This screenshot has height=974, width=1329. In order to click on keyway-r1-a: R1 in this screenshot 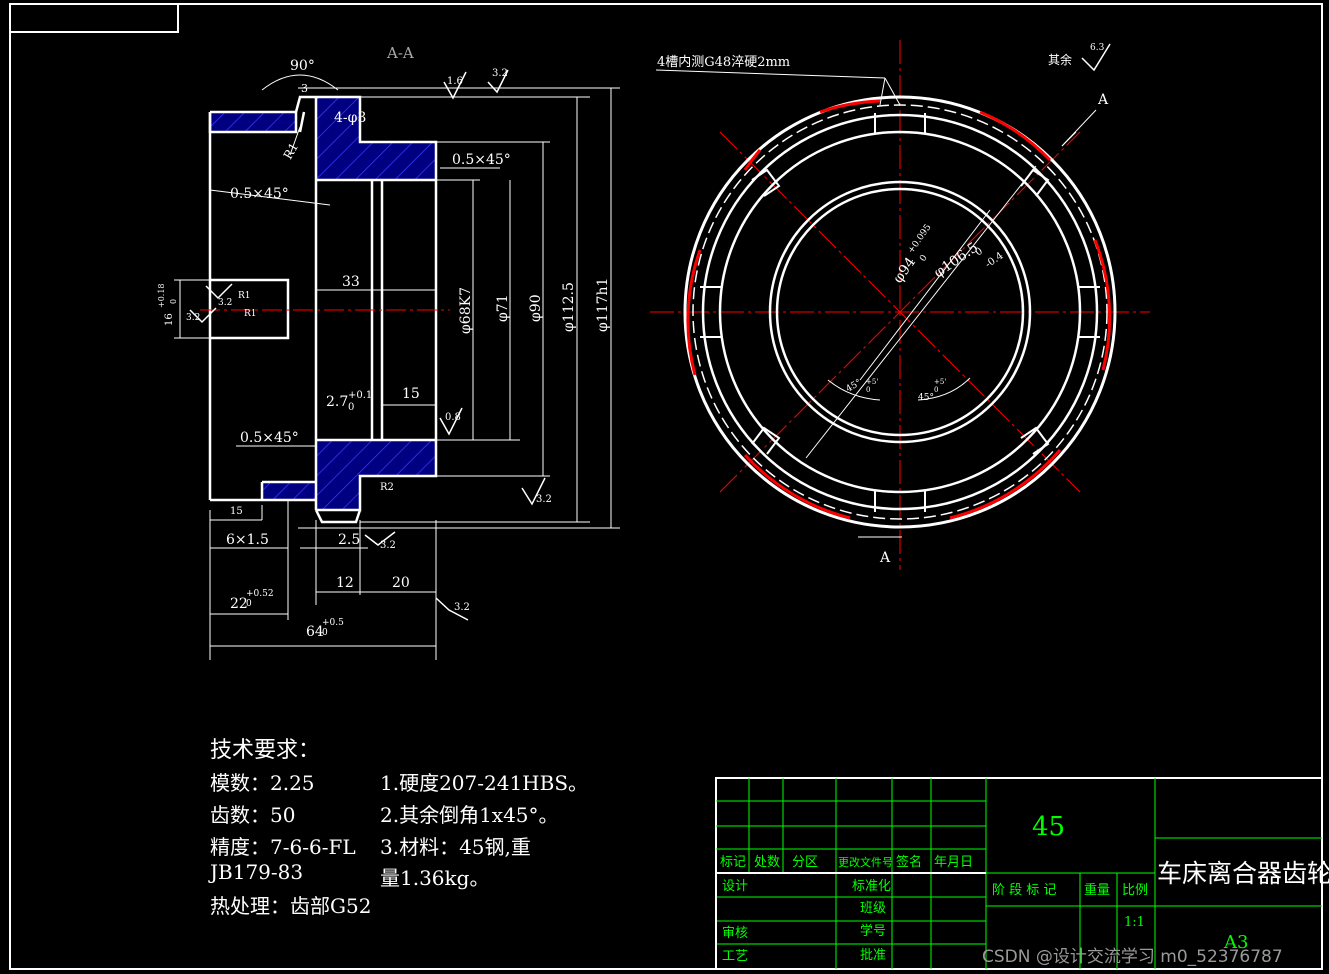, I will do `click(244, 296)`.